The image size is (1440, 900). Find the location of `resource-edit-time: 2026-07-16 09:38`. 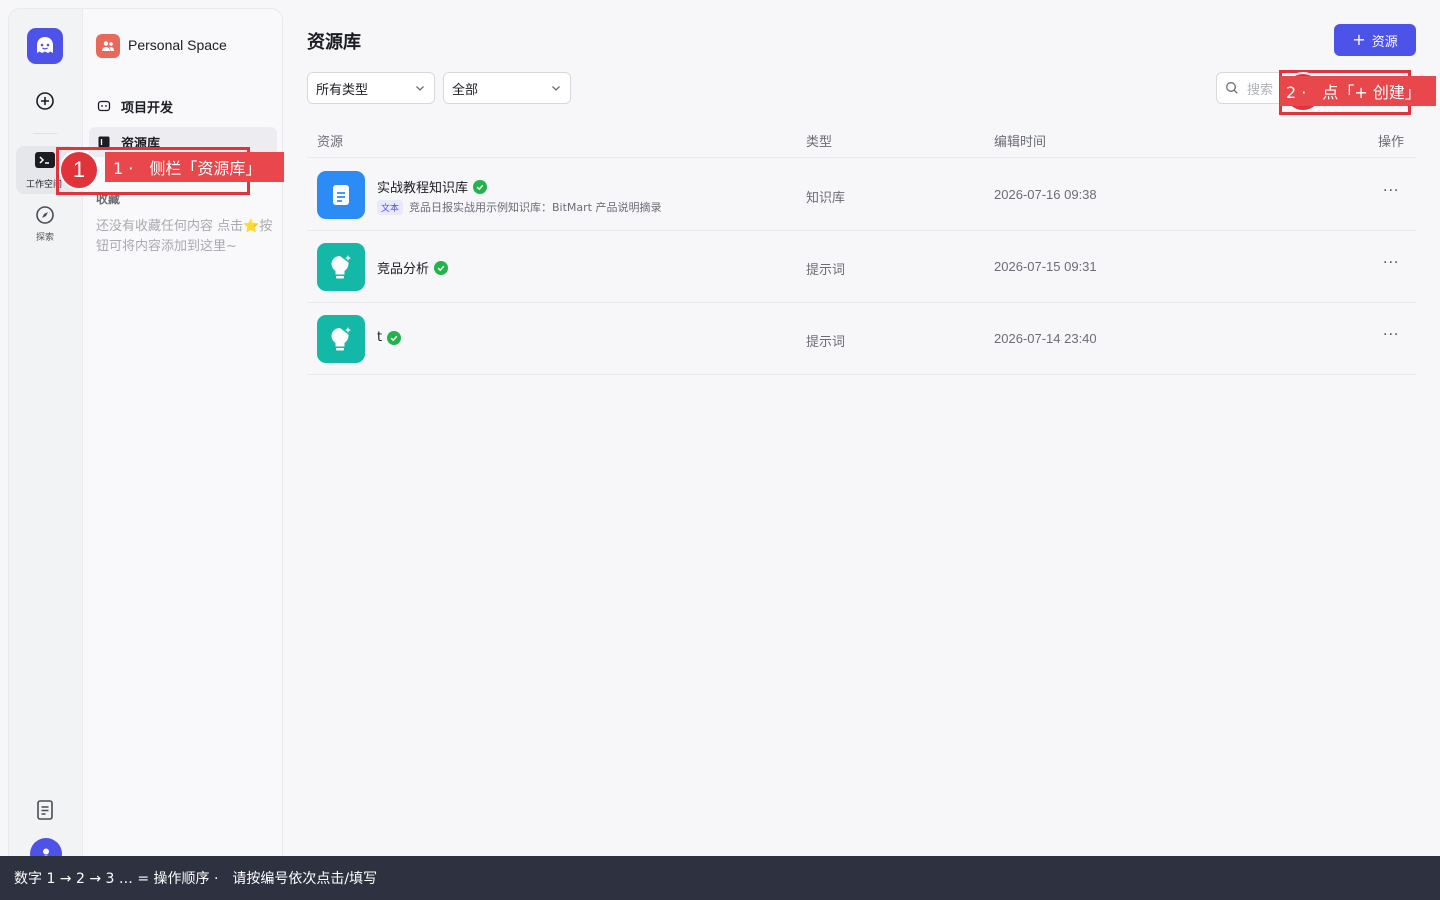

resource-edit-time: 2026-07-16 09:38 is located at coordinates (1045, 194).